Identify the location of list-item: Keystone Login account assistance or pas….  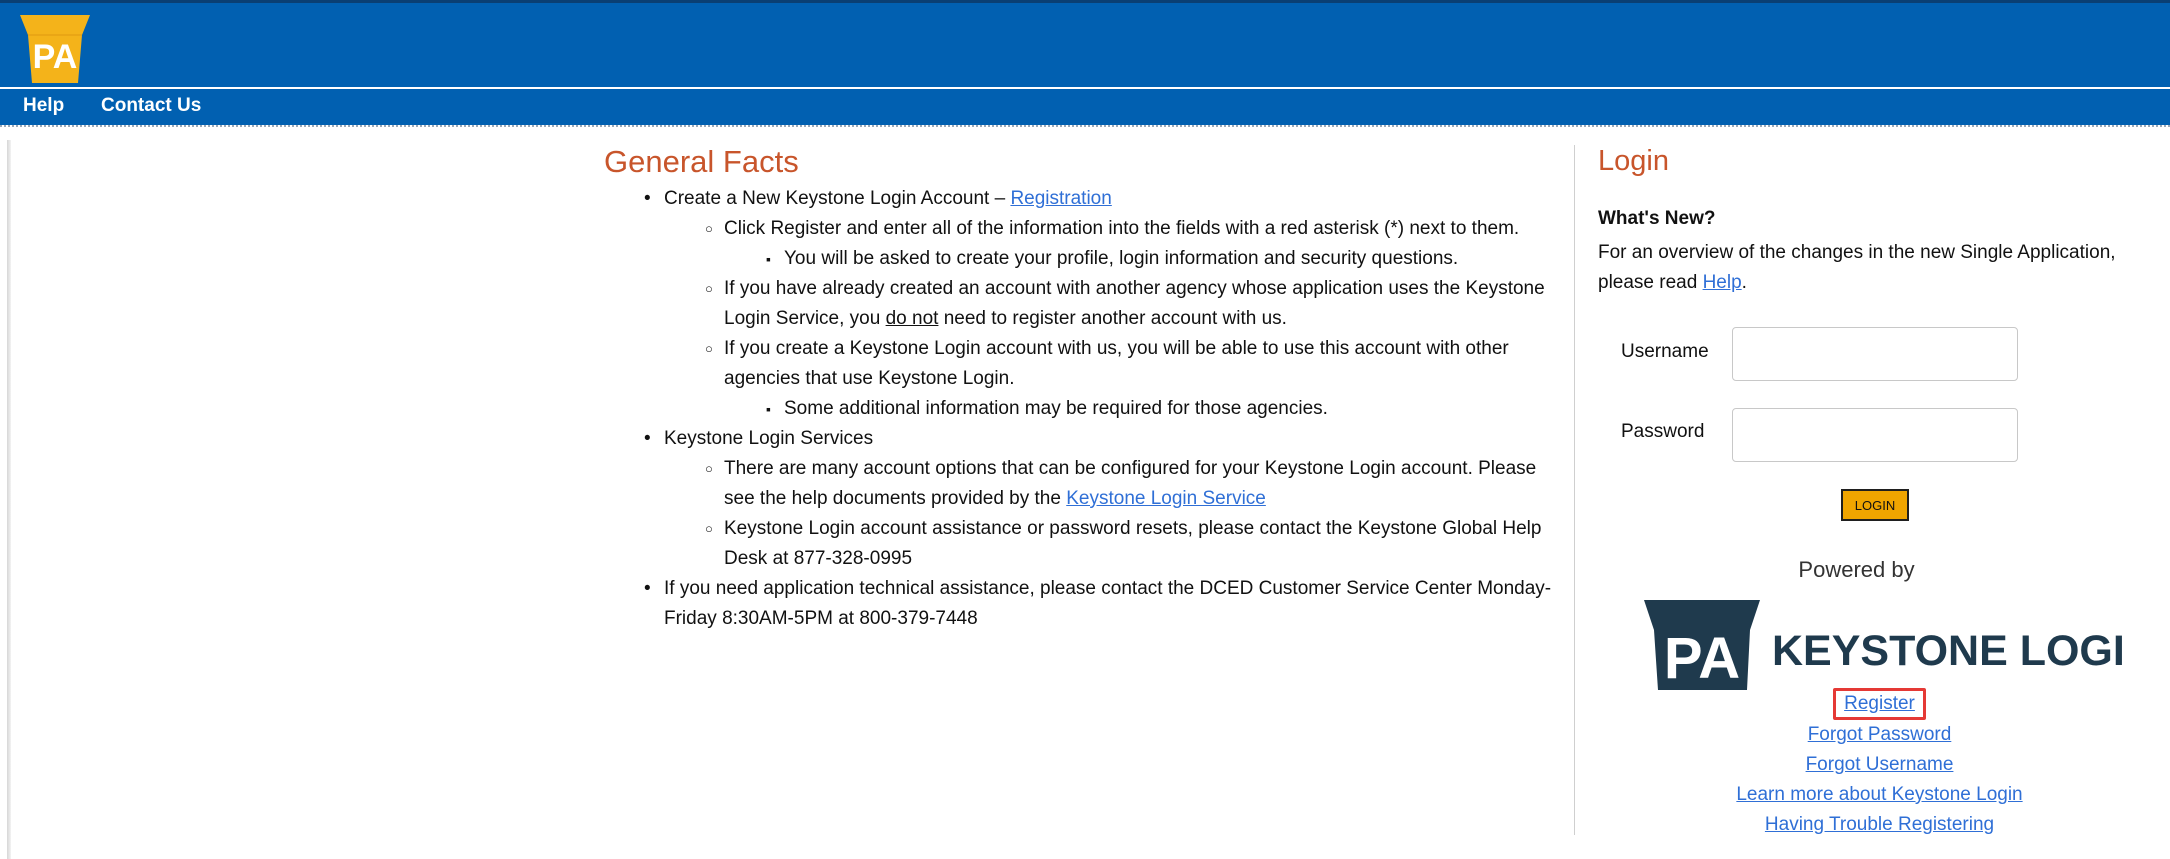
(1109, 544).